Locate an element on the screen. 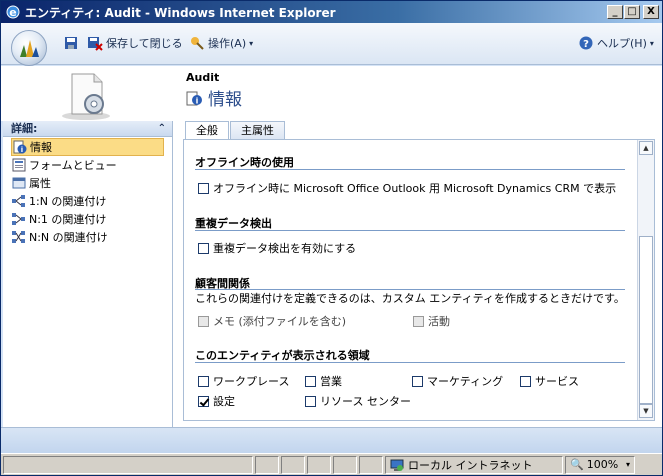 The height and width of the screenshot is (476, 663). page-title: i 情報 is located at coordinates (214, 97).